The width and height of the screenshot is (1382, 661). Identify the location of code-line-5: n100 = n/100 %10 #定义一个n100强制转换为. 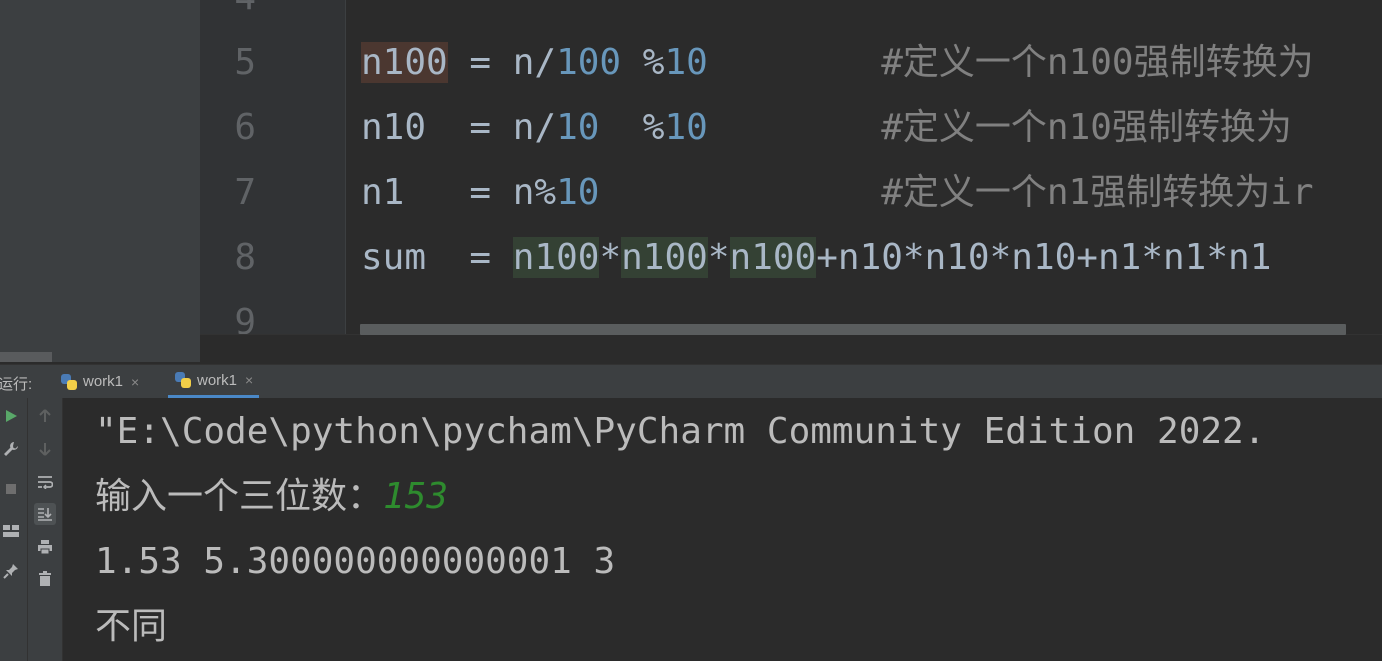
(837, 62).